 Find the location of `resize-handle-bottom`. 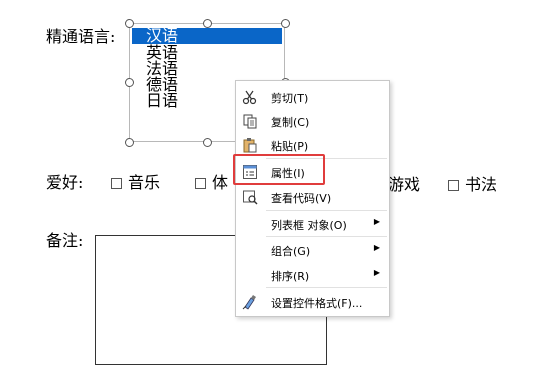

resize-handle-bottom is located at coordinates (207, 142).